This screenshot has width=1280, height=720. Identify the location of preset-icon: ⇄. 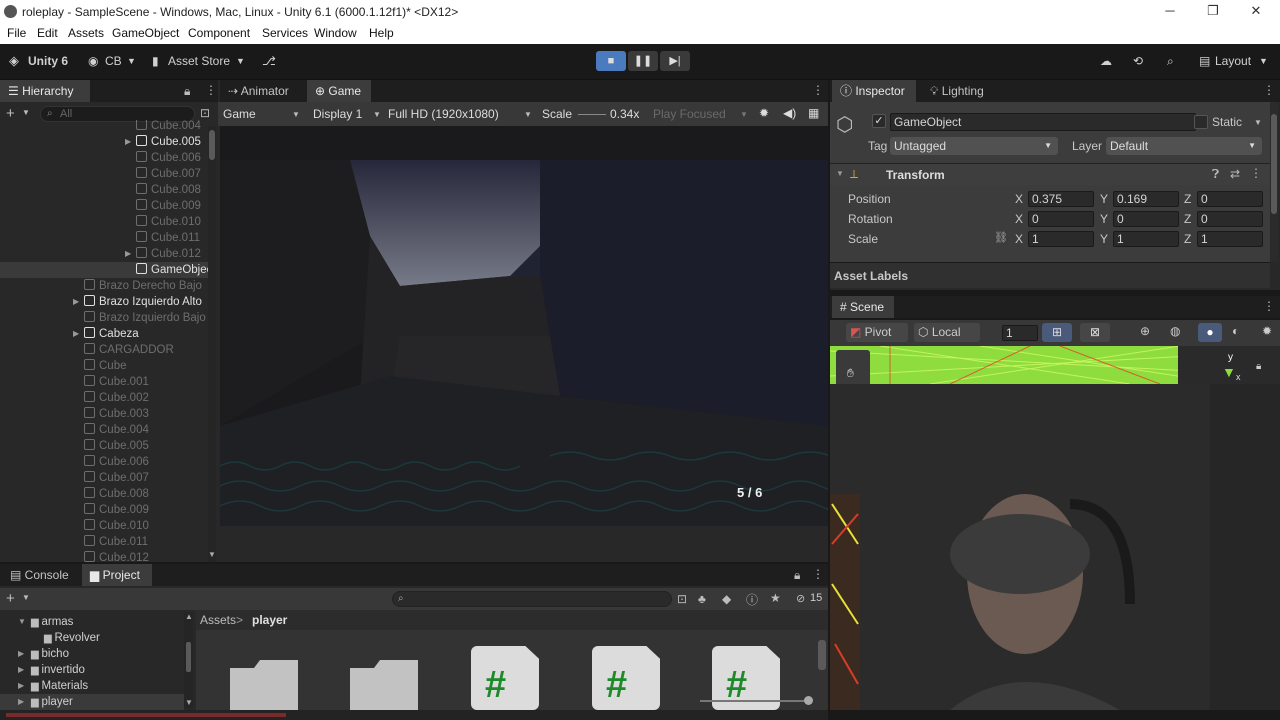
(1235, 174).